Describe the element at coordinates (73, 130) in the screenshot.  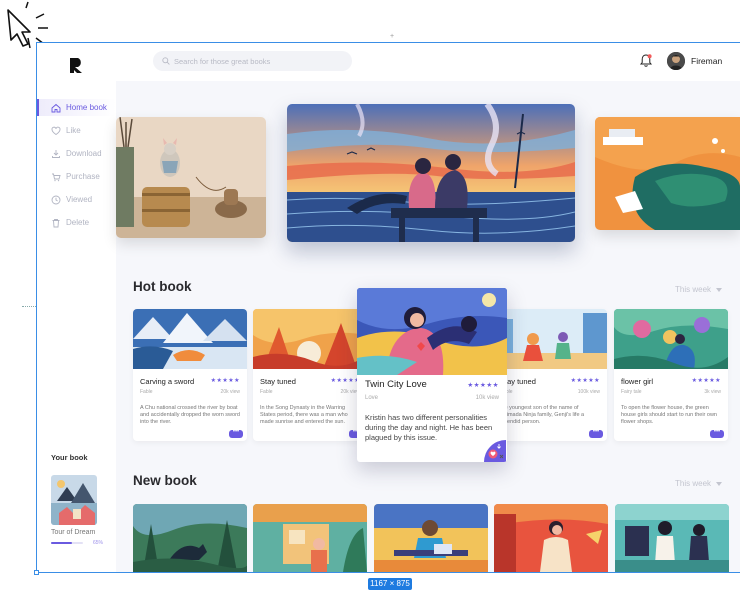
I see `sidebar-item-label: Like` at that location.